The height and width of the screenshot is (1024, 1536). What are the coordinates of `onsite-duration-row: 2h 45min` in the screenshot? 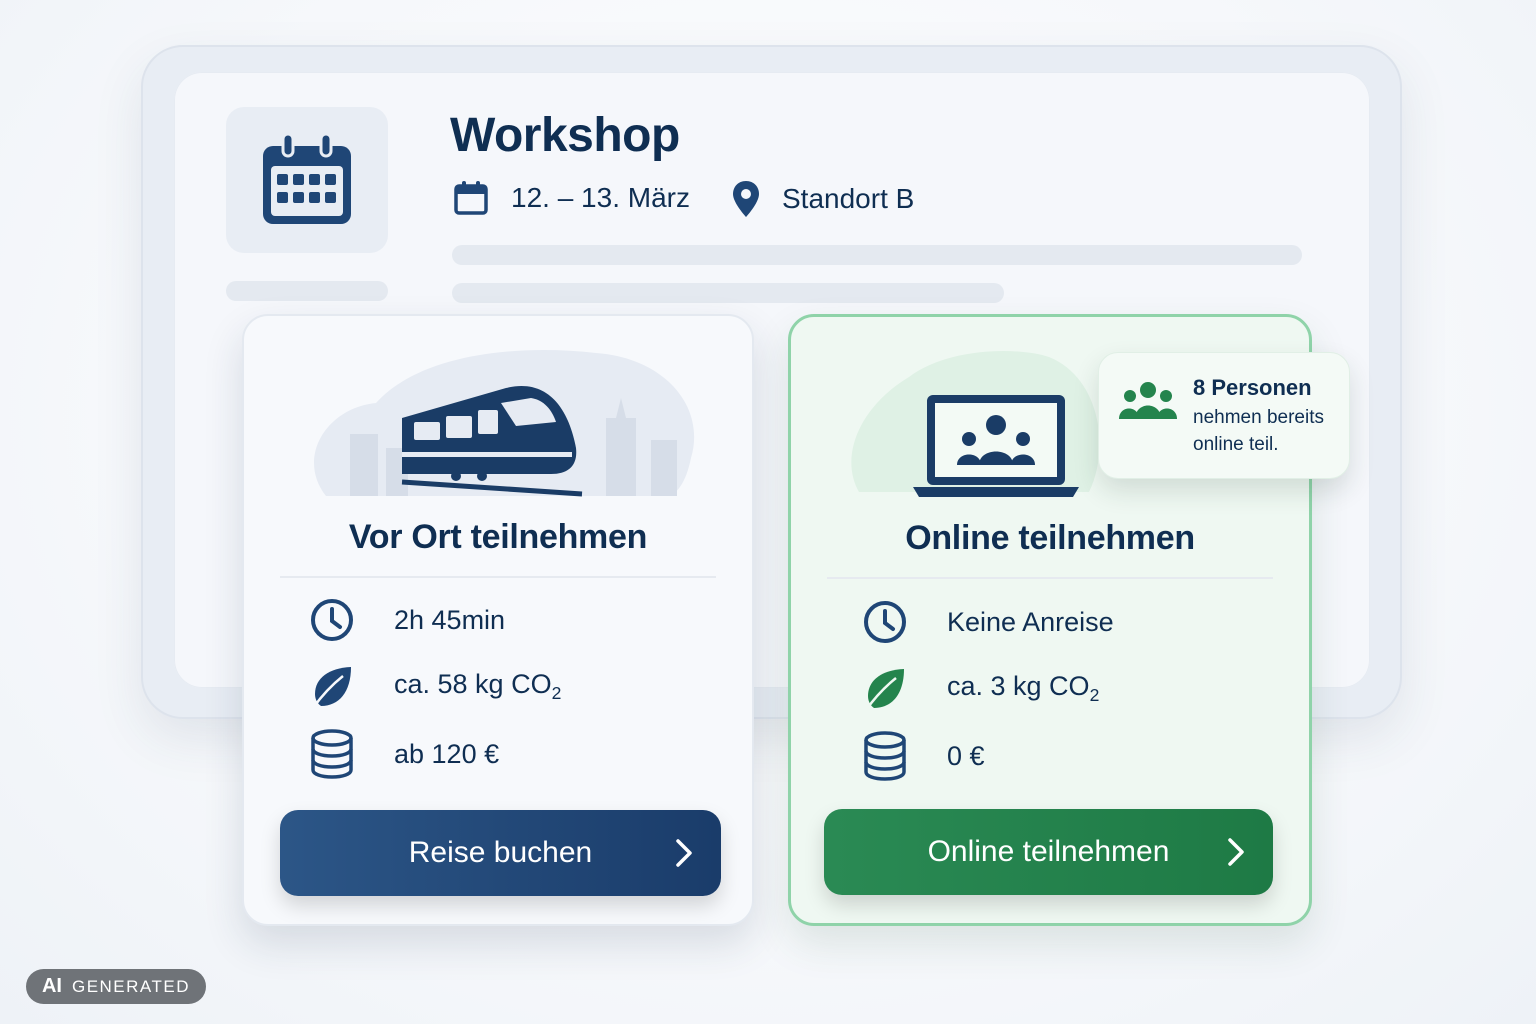 It's located at (406, 620).